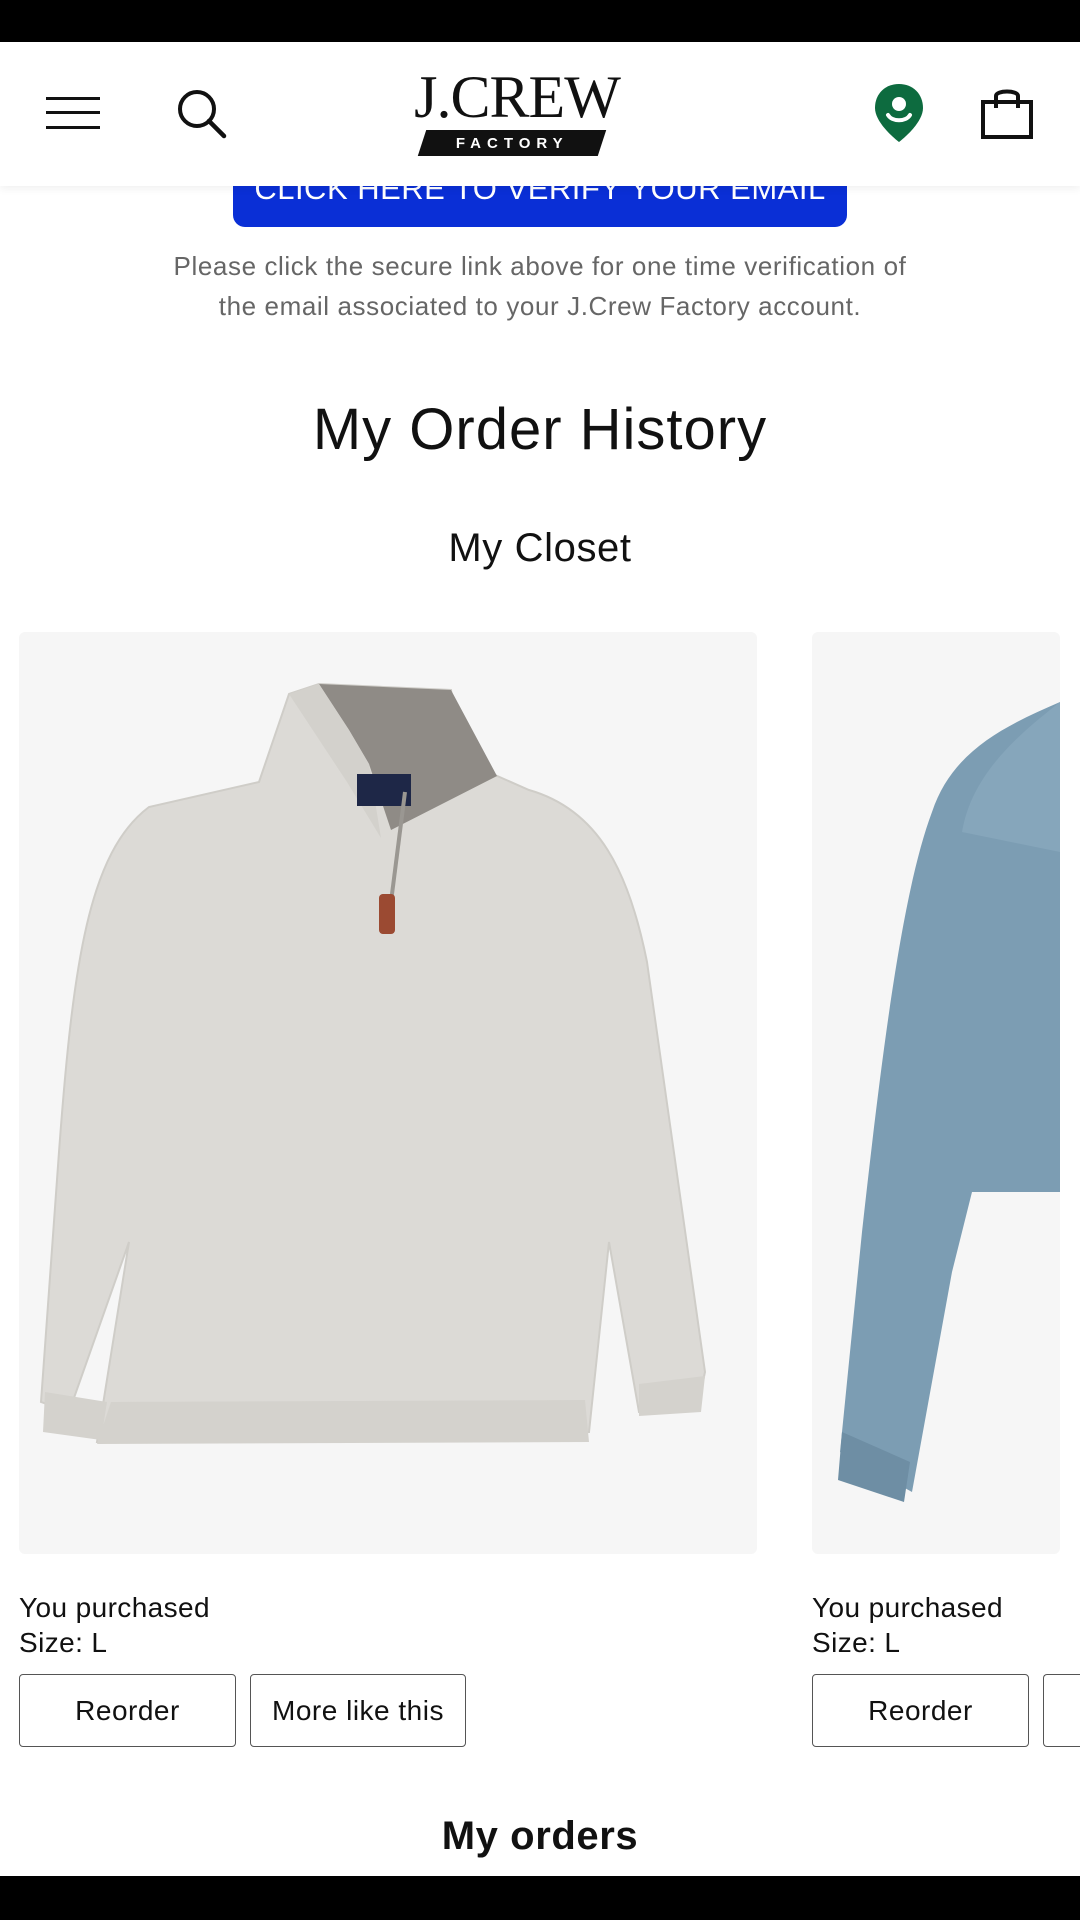  I want to click on card-2-purchased-label: You purchased, so click(907, 1607).